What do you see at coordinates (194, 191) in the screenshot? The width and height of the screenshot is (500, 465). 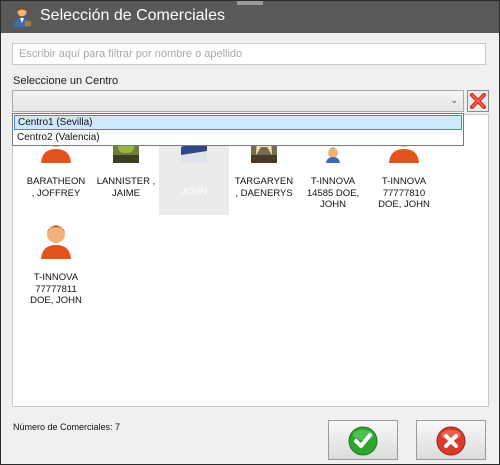 I see `sales-rep-name: JOHN` at bounding box center [194, 191].